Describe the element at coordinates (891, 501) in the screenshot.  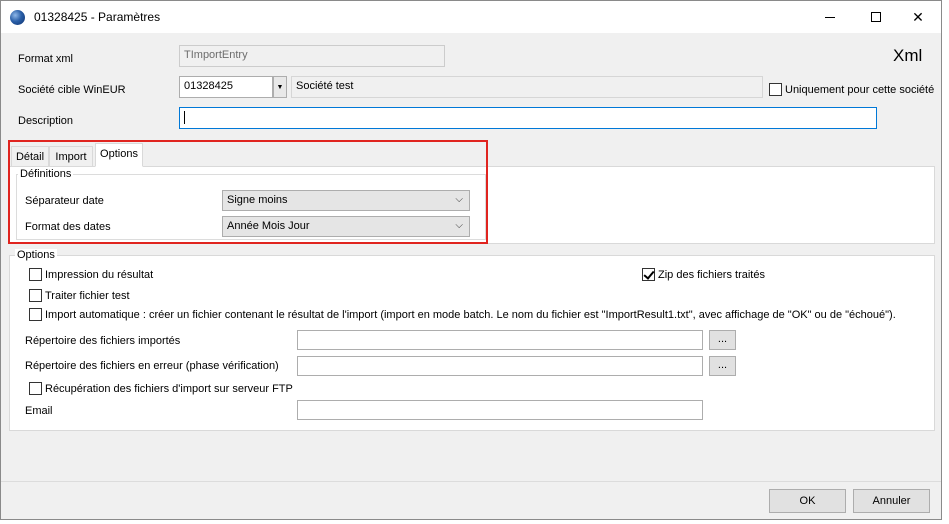
I see `cancel-button: Annuler` at that location.